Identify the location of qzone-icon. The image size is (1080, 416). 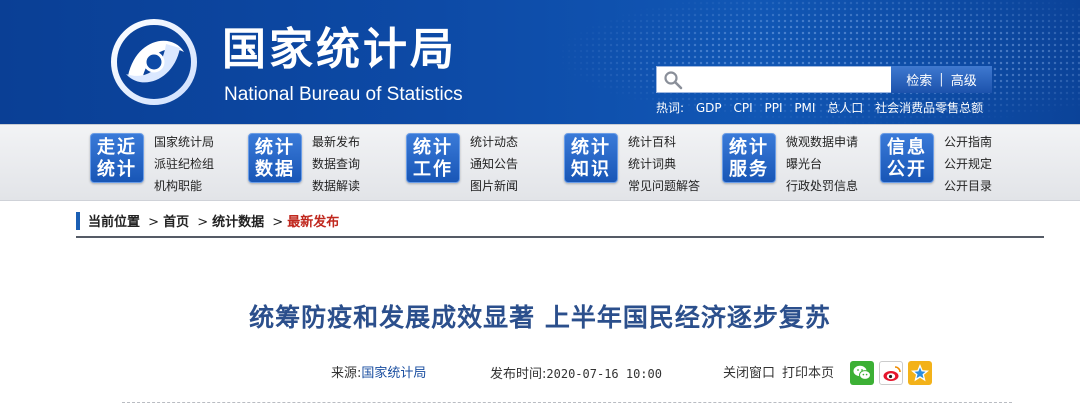
(920, 373).